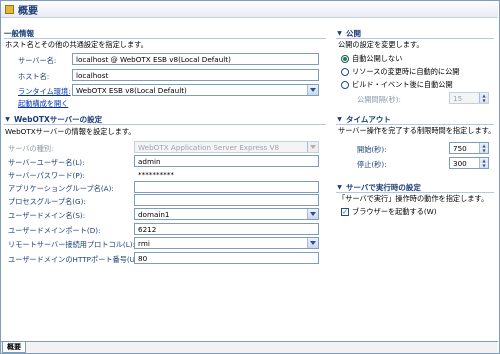 Image resolution: width=500 pixels, height=354 pixels. I want to click on user-domain-label: ユーザードメイン名(S):, so click(47, 215).